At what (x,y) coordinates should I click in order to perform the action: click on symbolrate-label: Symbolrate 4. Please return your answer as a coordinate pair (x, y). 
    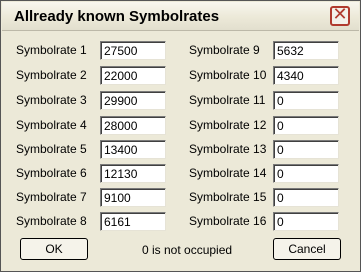
    Looking at the image, I should click on (51, 125).